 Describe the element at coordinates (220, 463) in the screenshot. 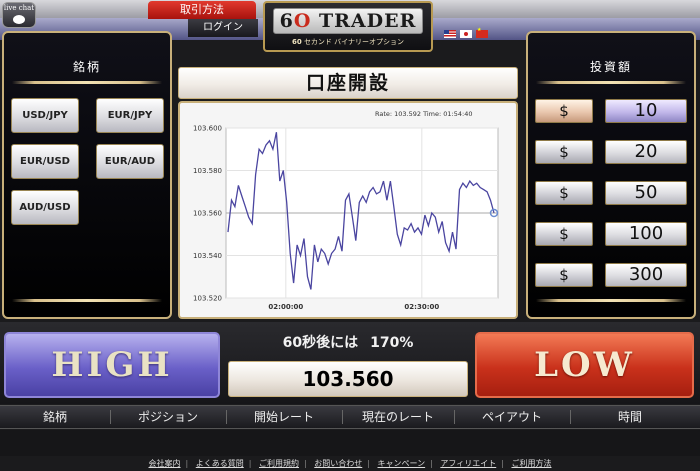

I see `footer-link-faq: よくある質問` at that location.